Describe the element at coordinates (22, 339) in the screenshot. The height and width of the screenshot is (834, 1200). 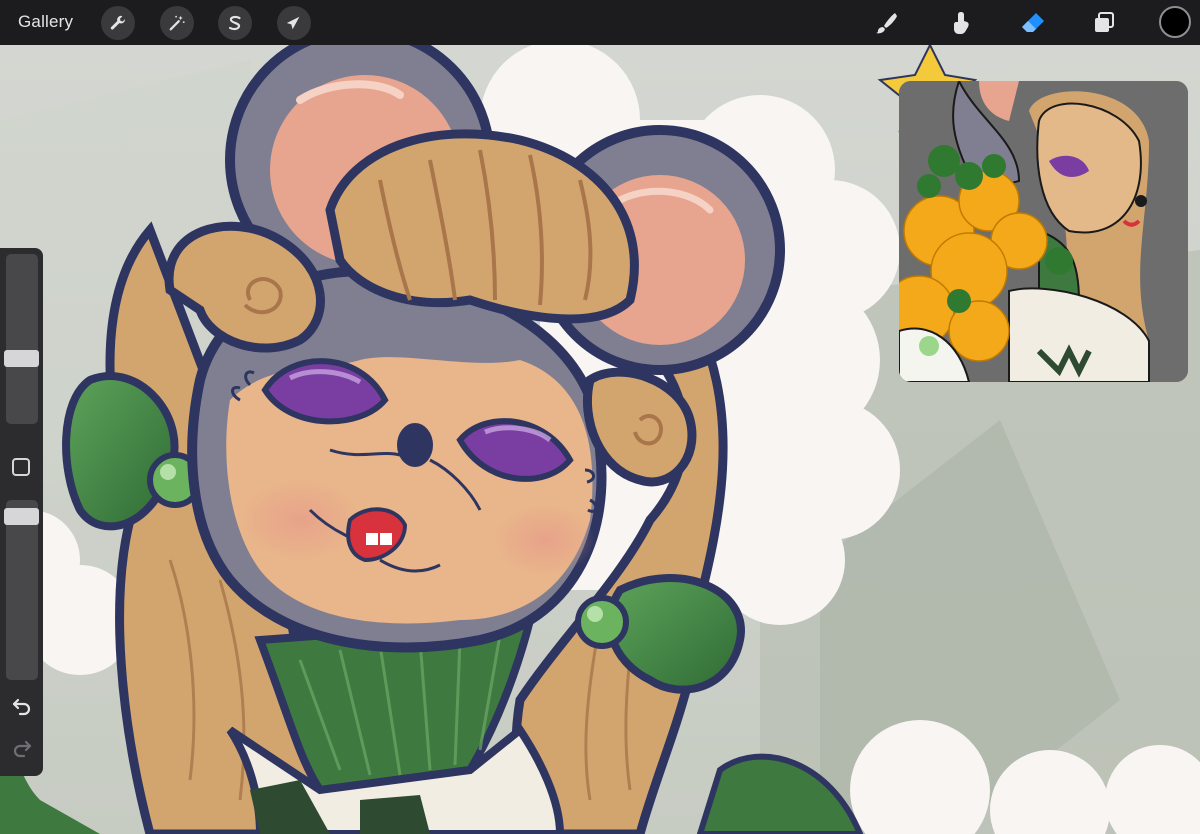
I see `brush-size-slider` at that location.